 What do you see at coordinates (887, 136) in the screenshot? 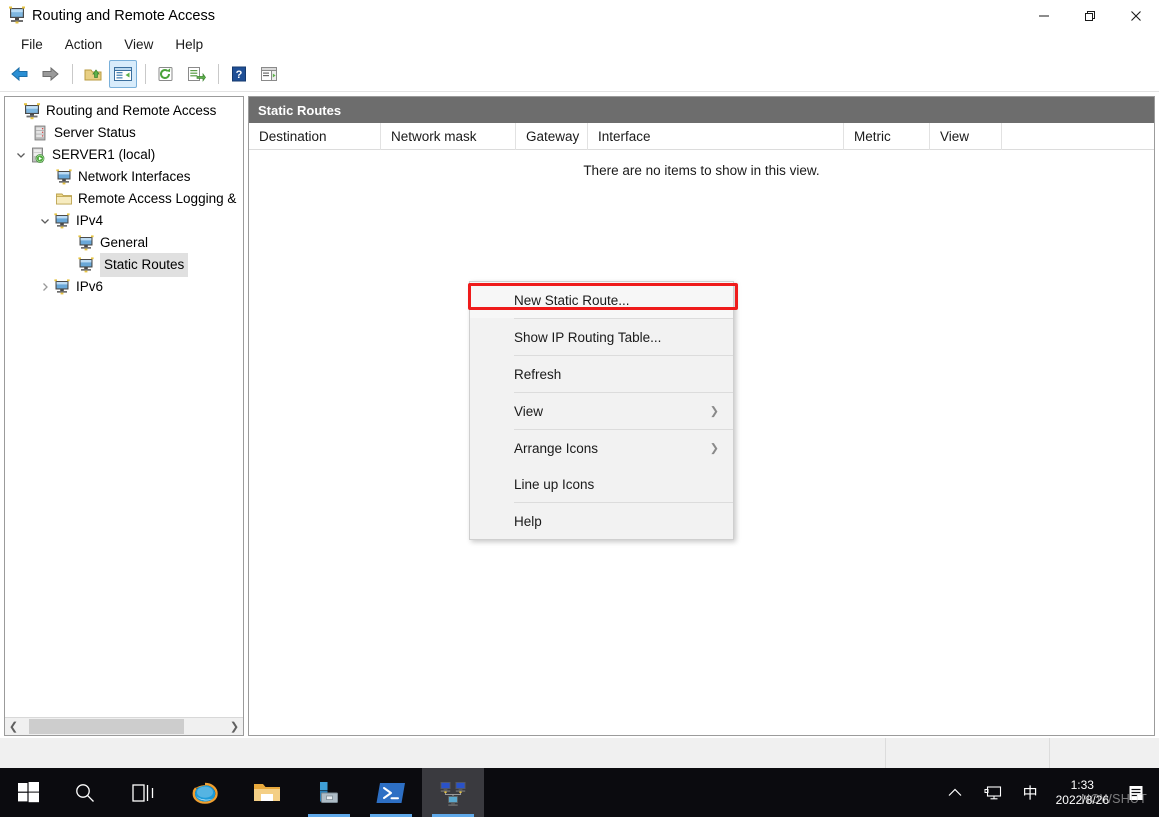
I see `column-header-metric: Metric` at bounding box center [887, 136].